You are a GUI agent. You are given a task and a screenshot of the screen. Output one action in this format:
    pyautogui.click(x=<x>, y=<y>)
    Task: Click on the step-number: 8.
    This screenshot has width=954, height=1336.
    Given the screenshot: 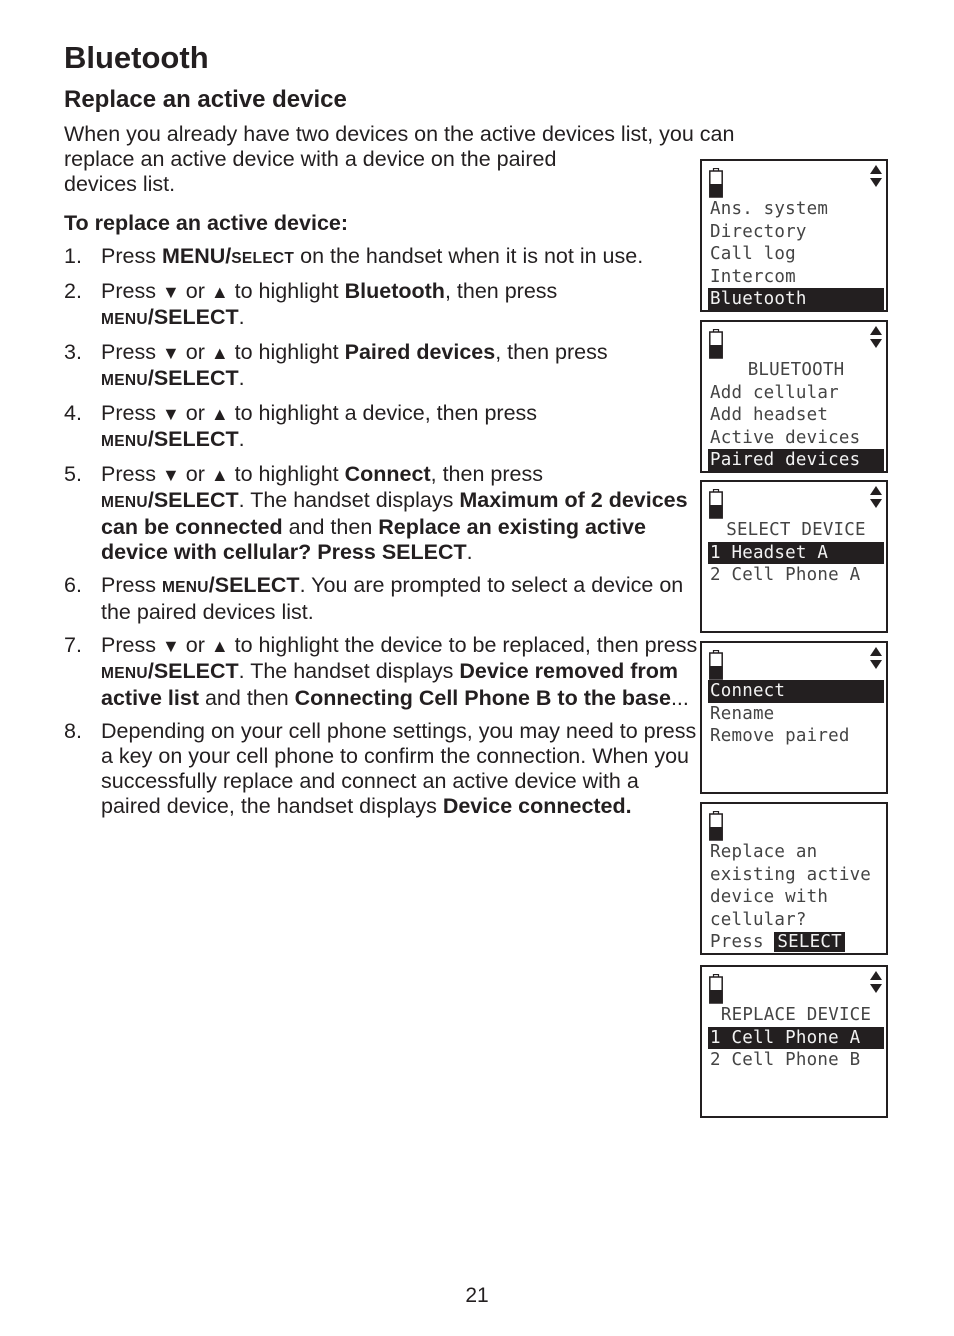 What is the action you would take?
    pyautogui.click(x=73, y=731)
    